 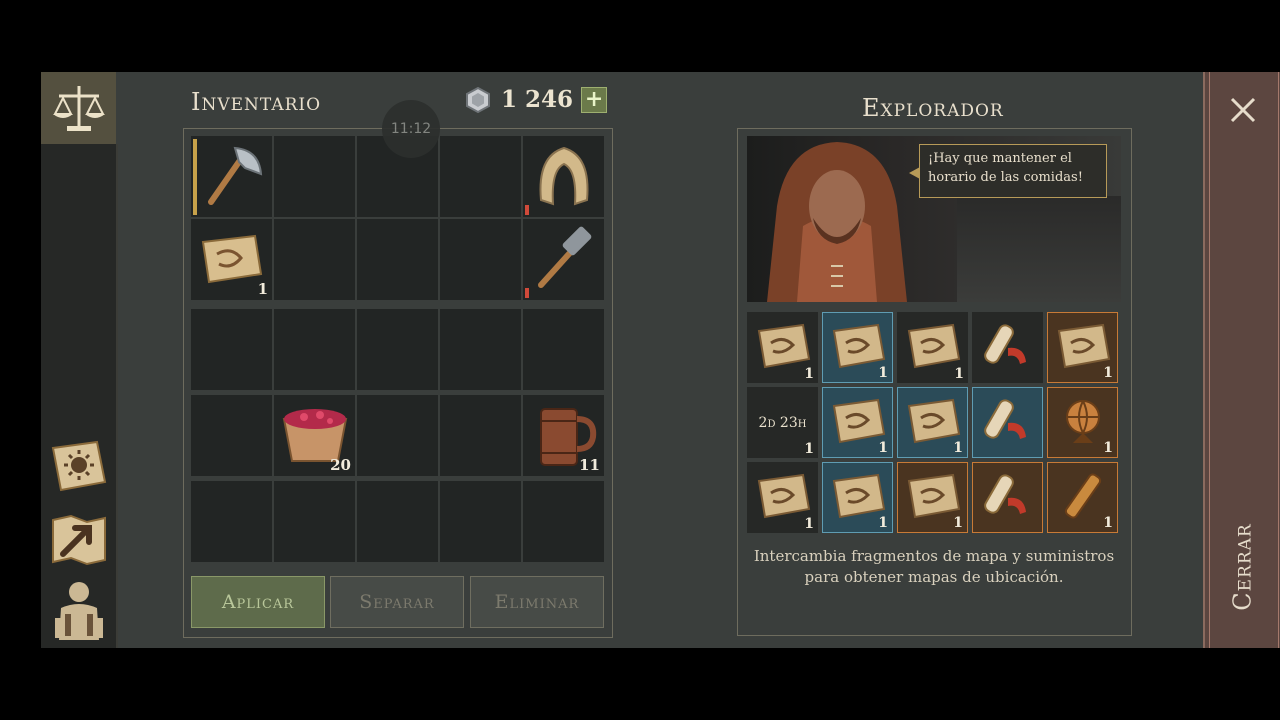 What do you see at coordinates (314, 435) in the screenshot?
I see `backpack-slot: 20` at bounding box center [314, 435].